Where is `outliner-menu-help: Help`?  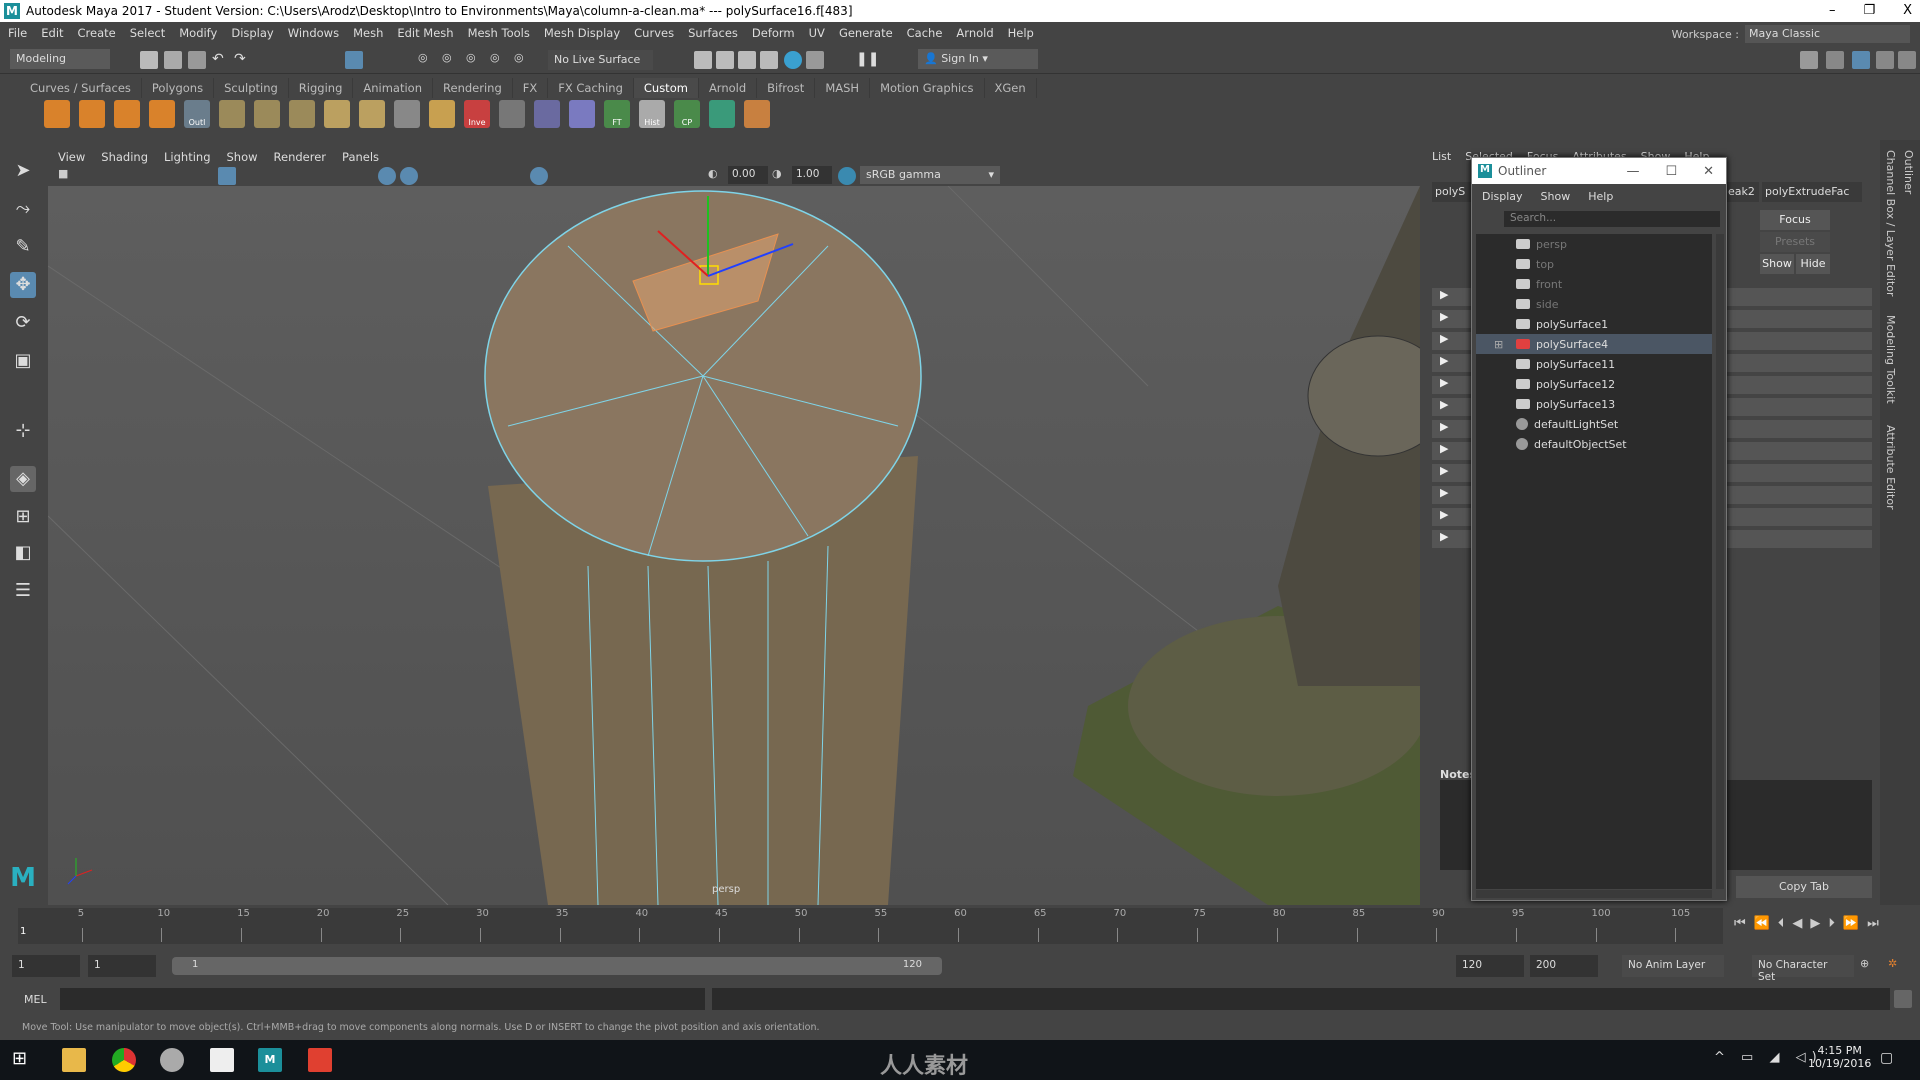 outliner-menu-help: Help is located at coordinates (1600, 196).